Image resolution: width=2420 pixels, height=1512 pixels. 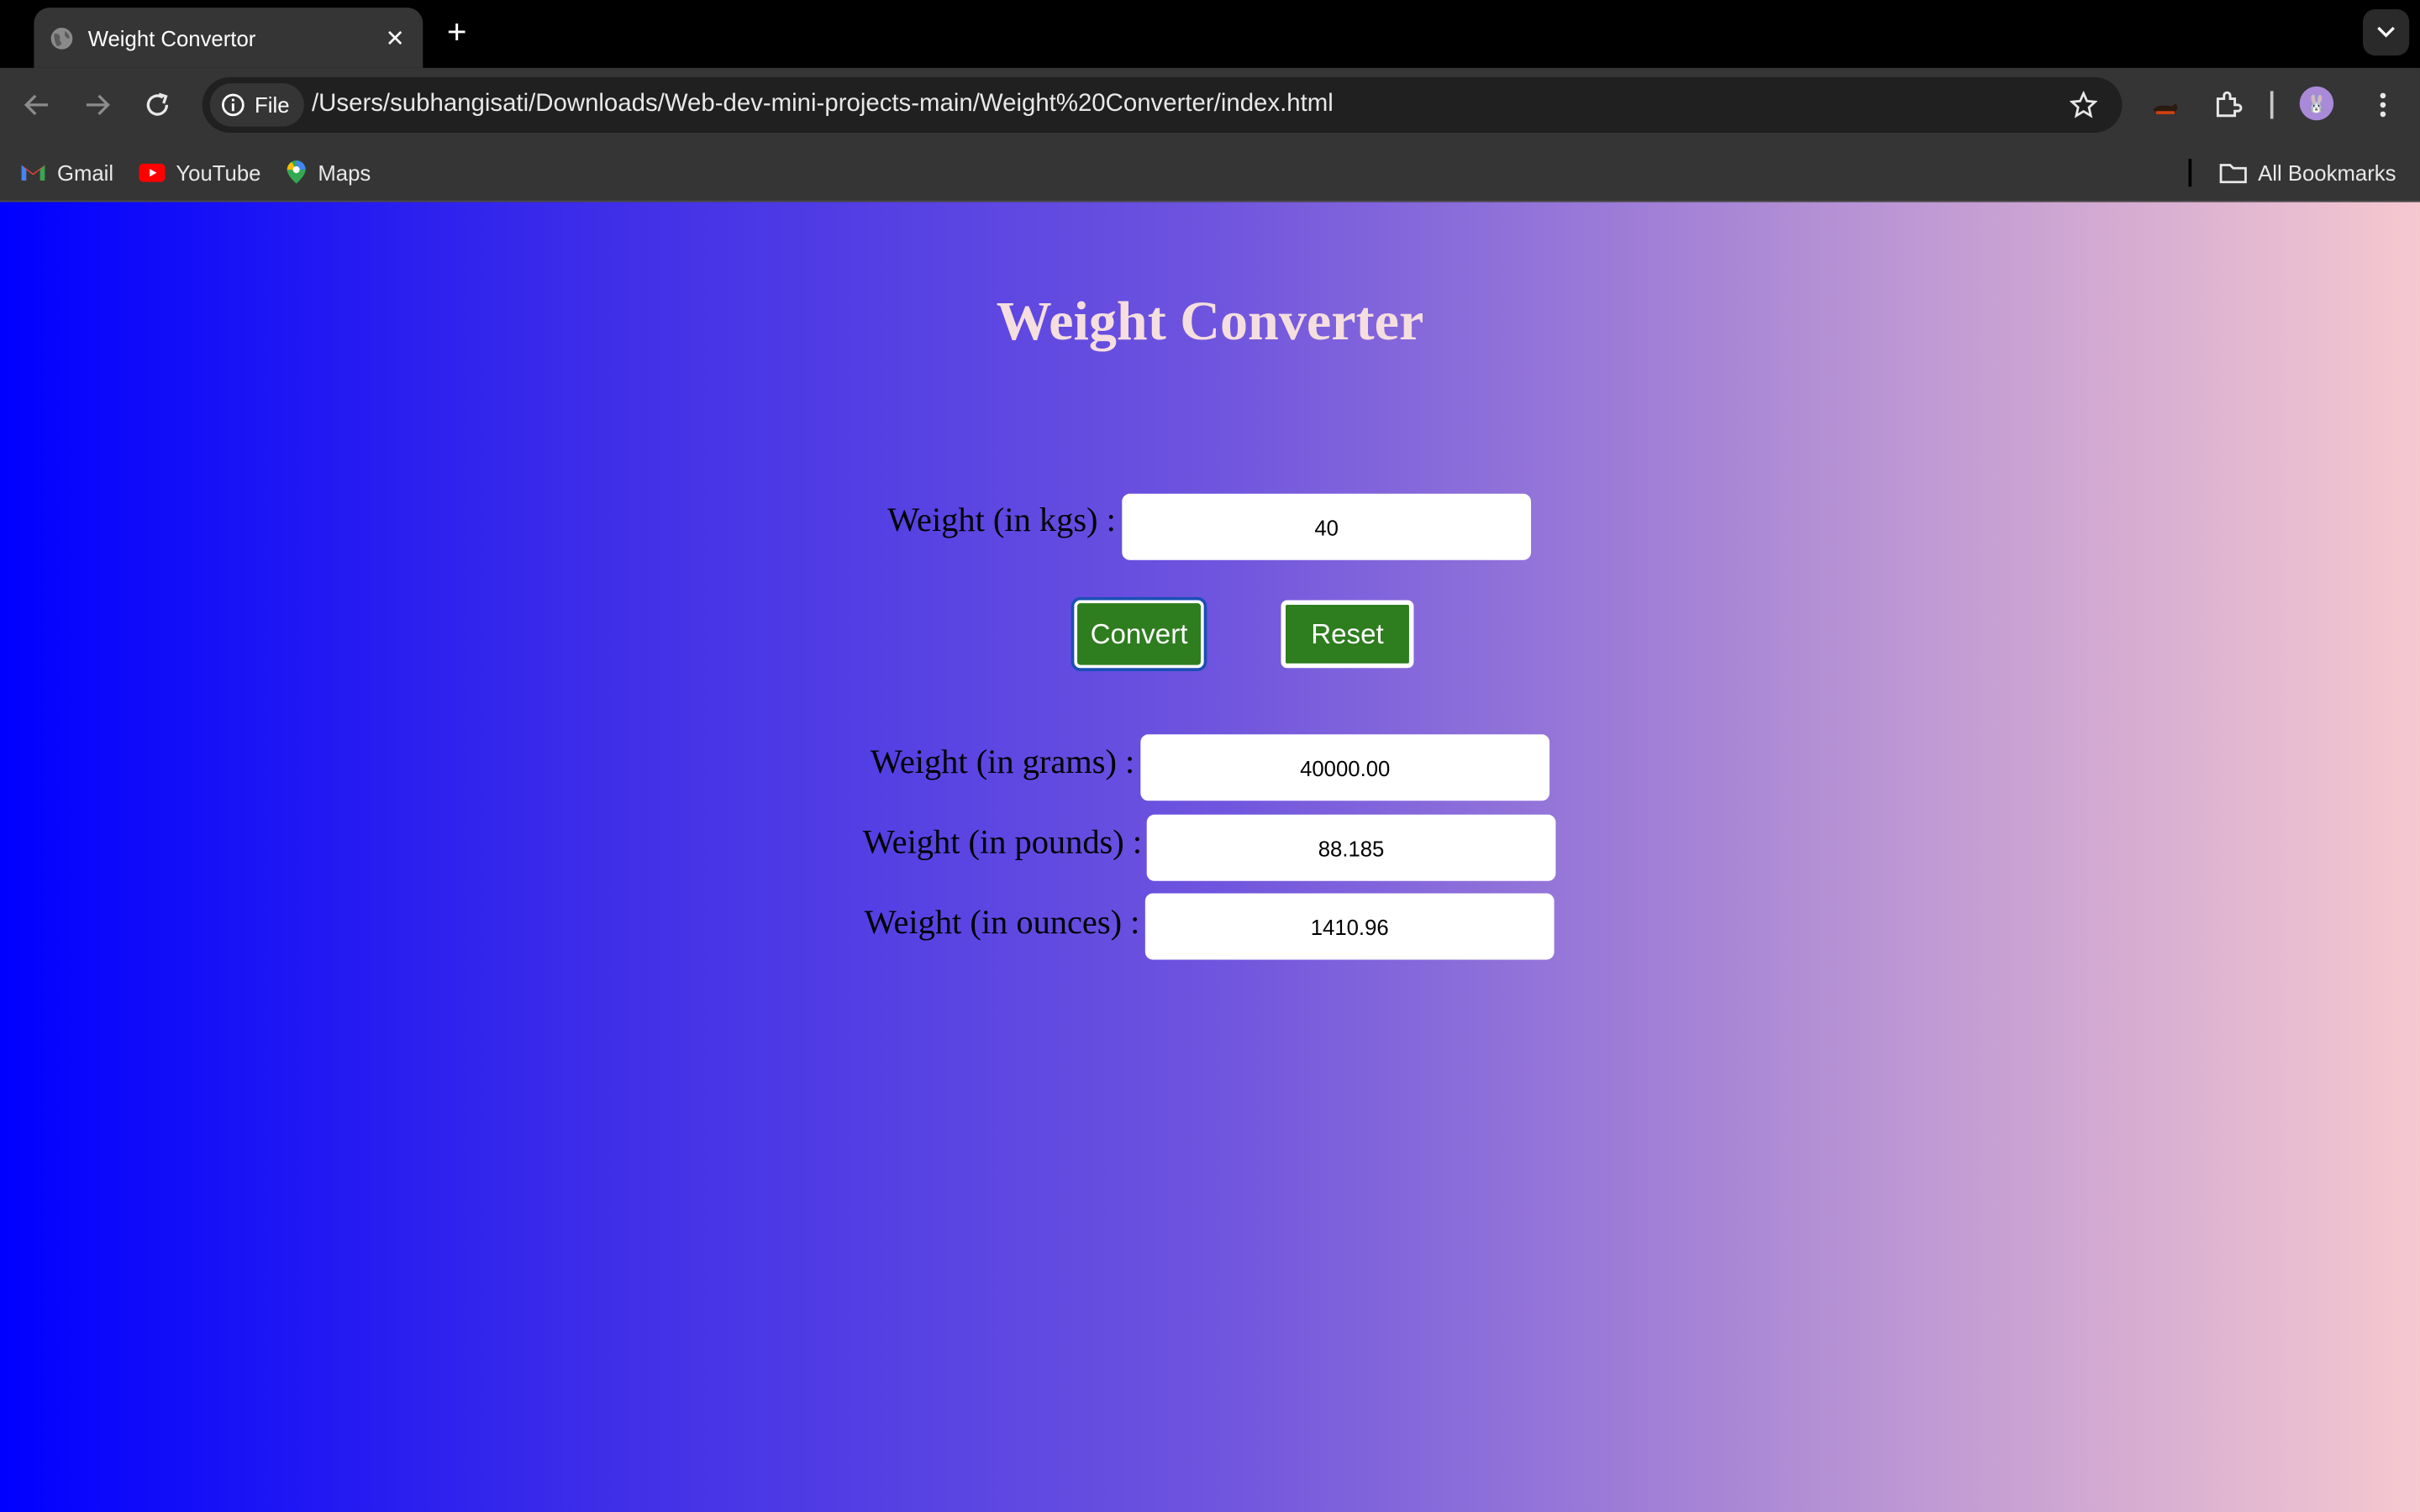 I want to click on reset-button: Reset, so click(x=1347, y=634).